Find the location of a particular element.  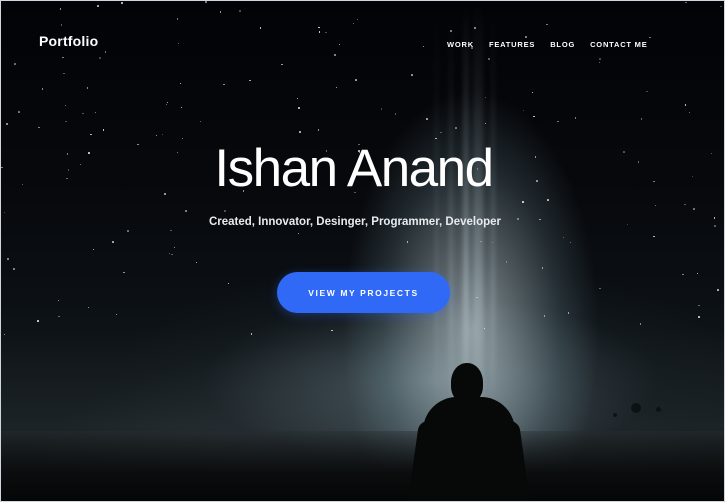

main-nav: WORK FEATURES BLOG CONTACT ME is located at coordinates (555, 44).